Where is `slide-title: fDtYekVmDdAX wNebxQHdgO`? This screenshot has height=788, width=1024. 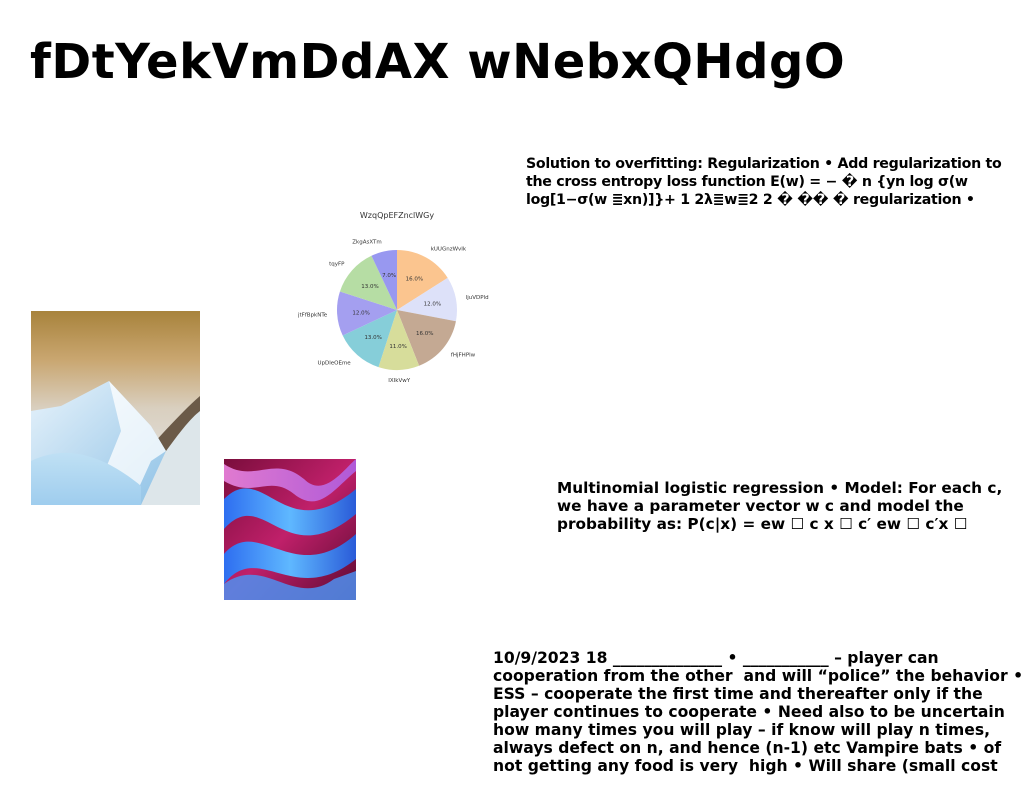
slide-title: fDtYekVmDdAX wNebxQHdgO is located at coordinates (438, 62).